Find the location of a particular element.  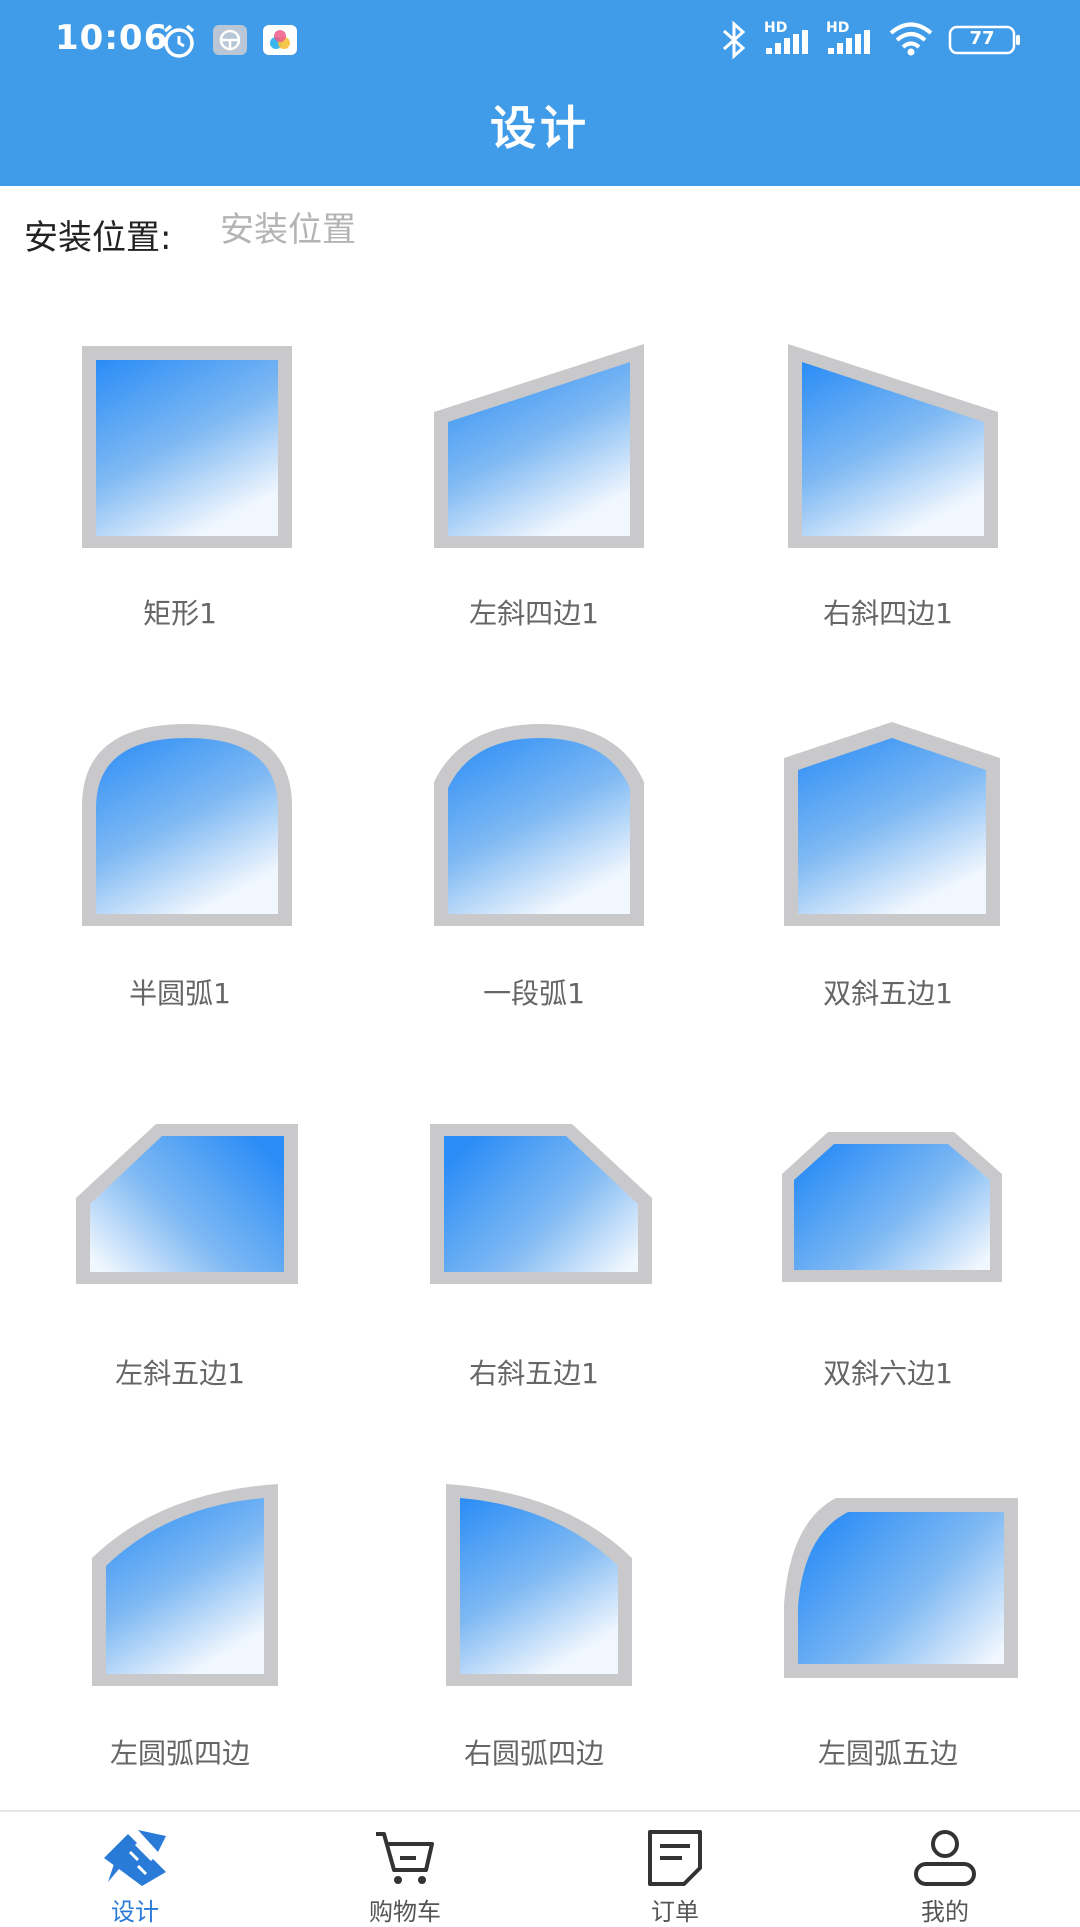

double-slant-hexagon-window-icon is located at coordinates (892, 1207).